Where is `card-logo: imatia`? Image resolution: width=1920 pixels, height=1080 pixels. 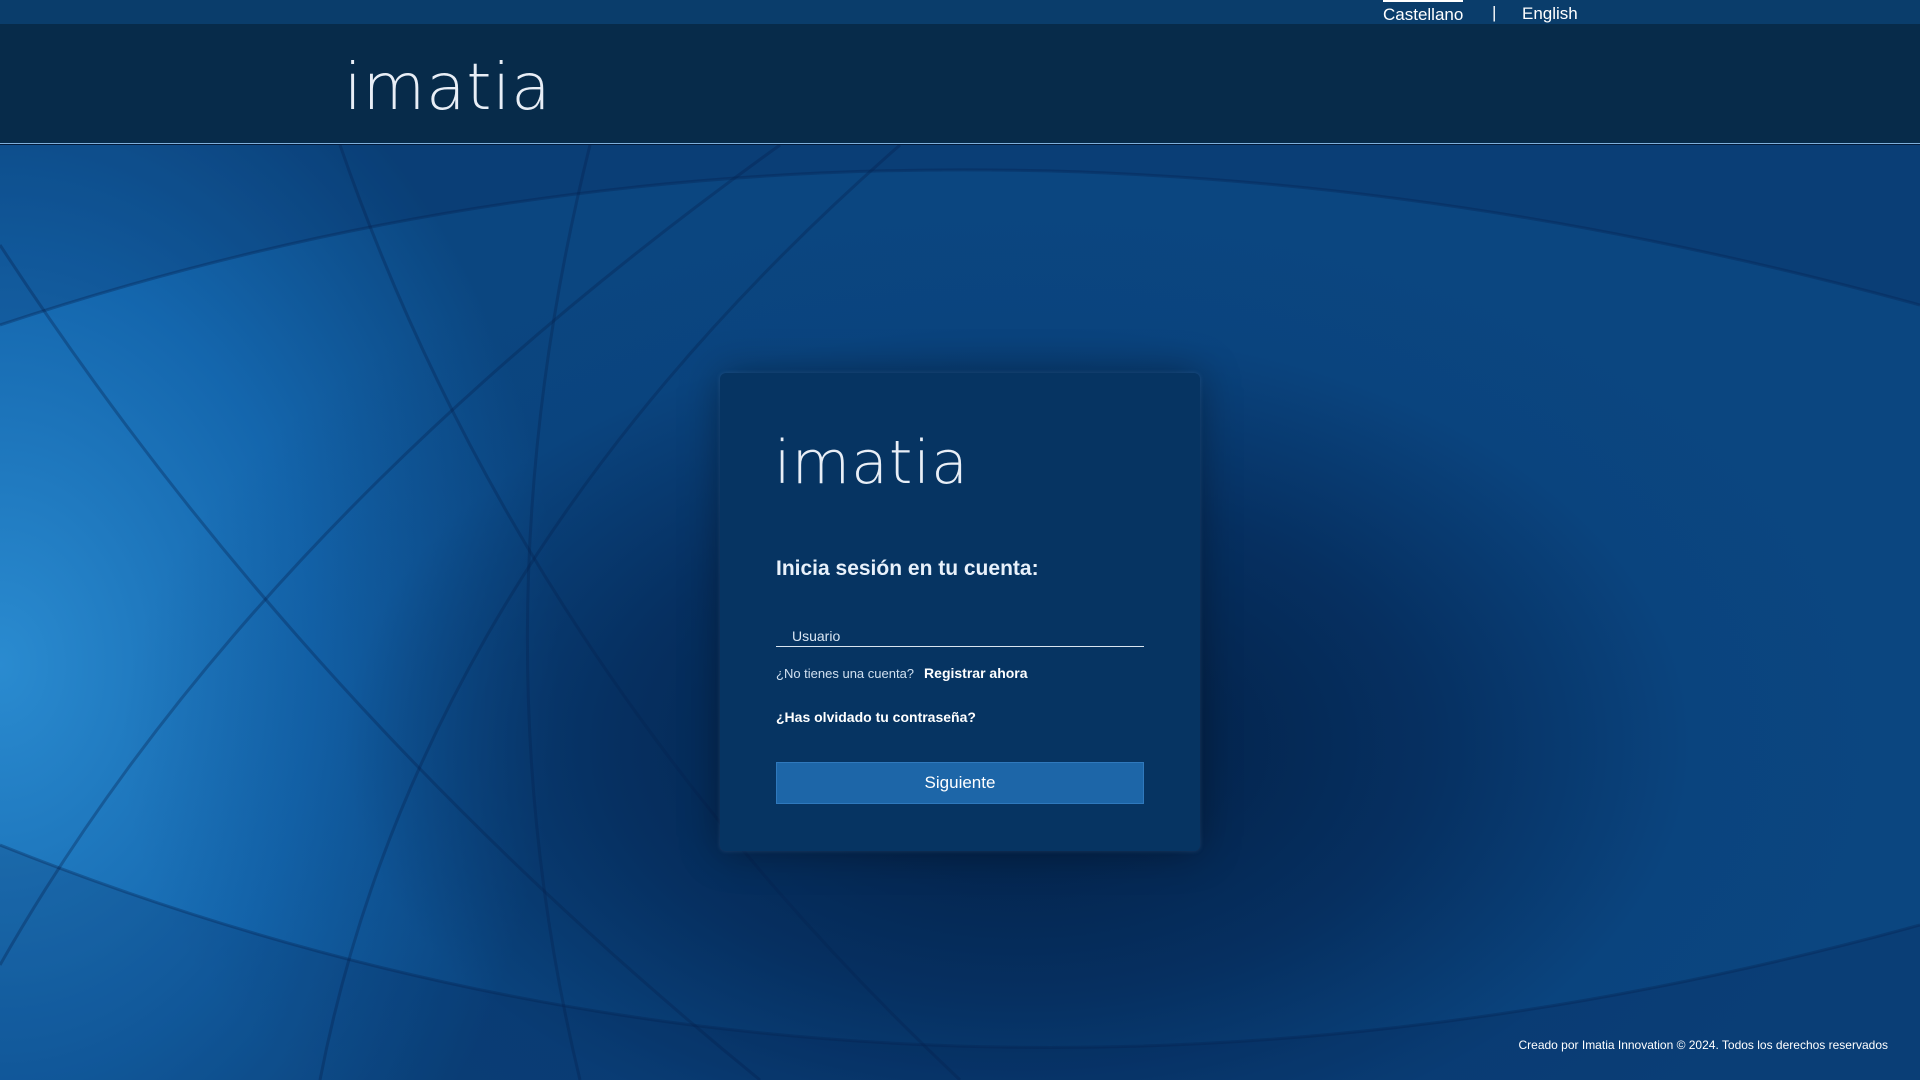 card-logo: imatia is located at coordinates (871, 463).